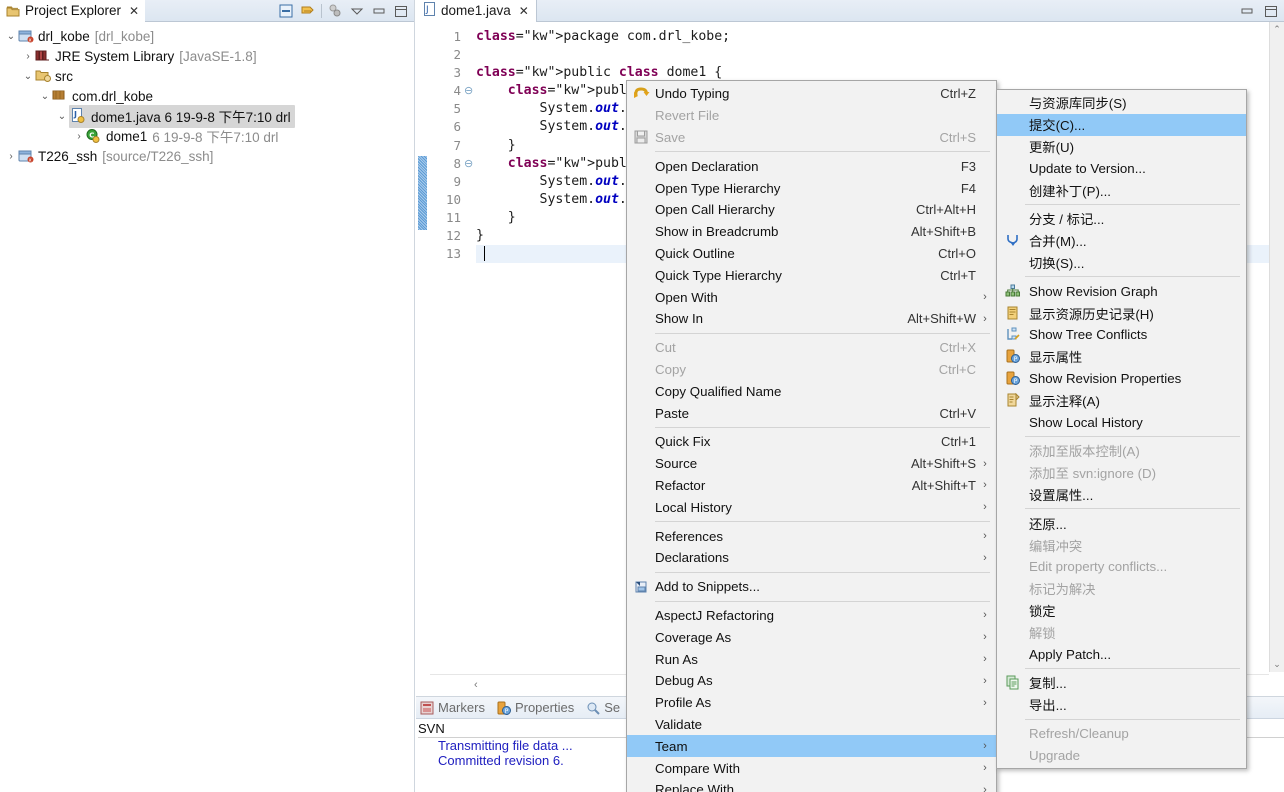  What do you see at coordinates (811, 746) in the screenshot?
I see `menu-item-team: Team ›` at bounding box center [811, 746].